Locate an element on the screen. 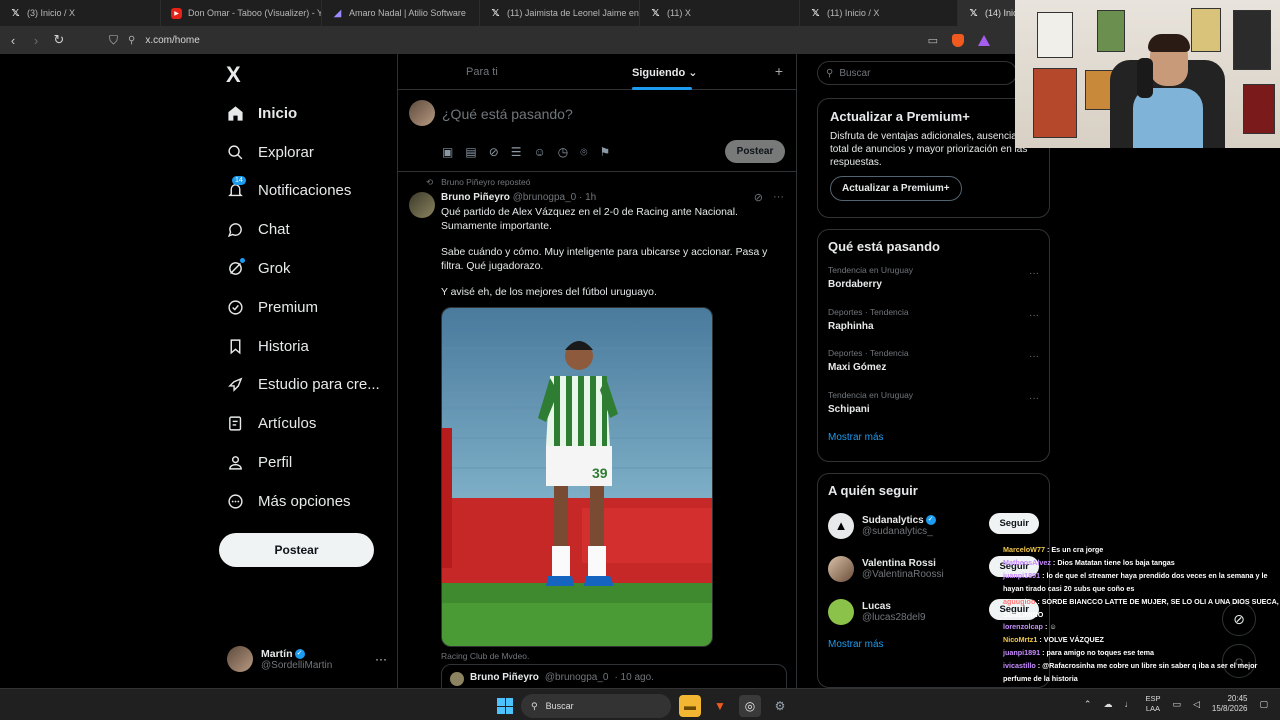 The height and width of the screenshot is (720, 1280). volume-icon: ◁ is located at coordinates (1196, 704).